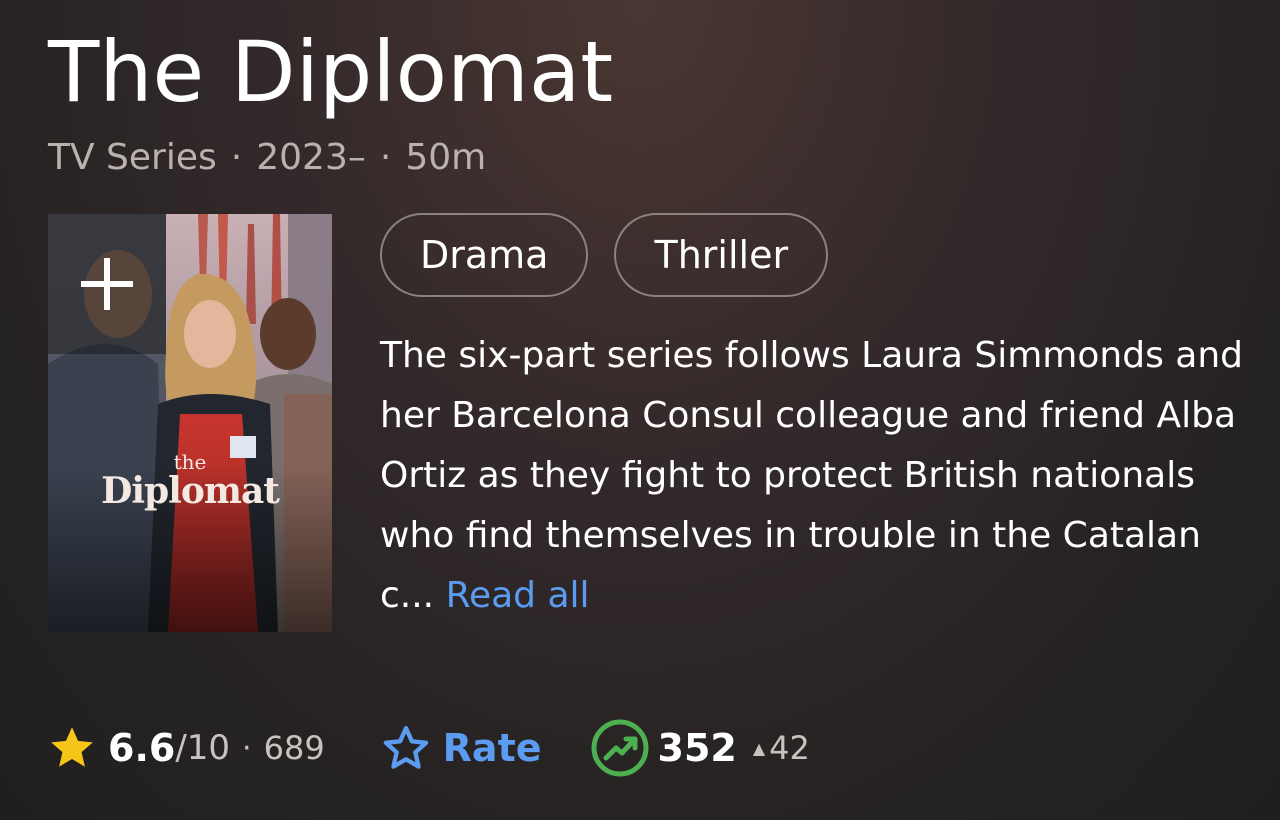 This screenshot has height=820, width=1280. What do you see at coordinates (142, 748) in the screenshot?
I see `rating-value: 6.6` at bounding box center [142, 748].